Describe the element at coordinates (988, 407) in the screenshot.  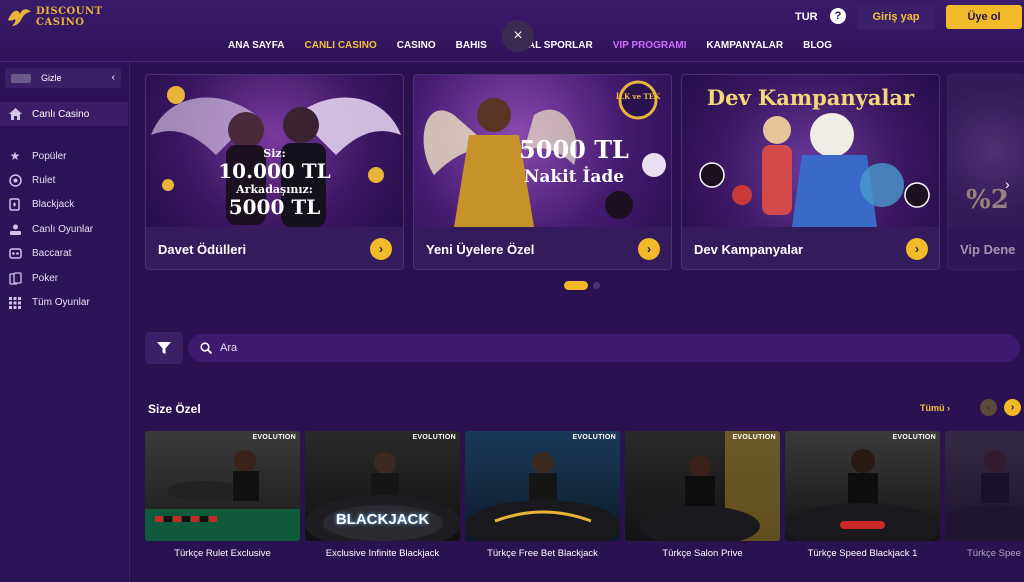
I see `chevron-left-icon: ‹` at that location.